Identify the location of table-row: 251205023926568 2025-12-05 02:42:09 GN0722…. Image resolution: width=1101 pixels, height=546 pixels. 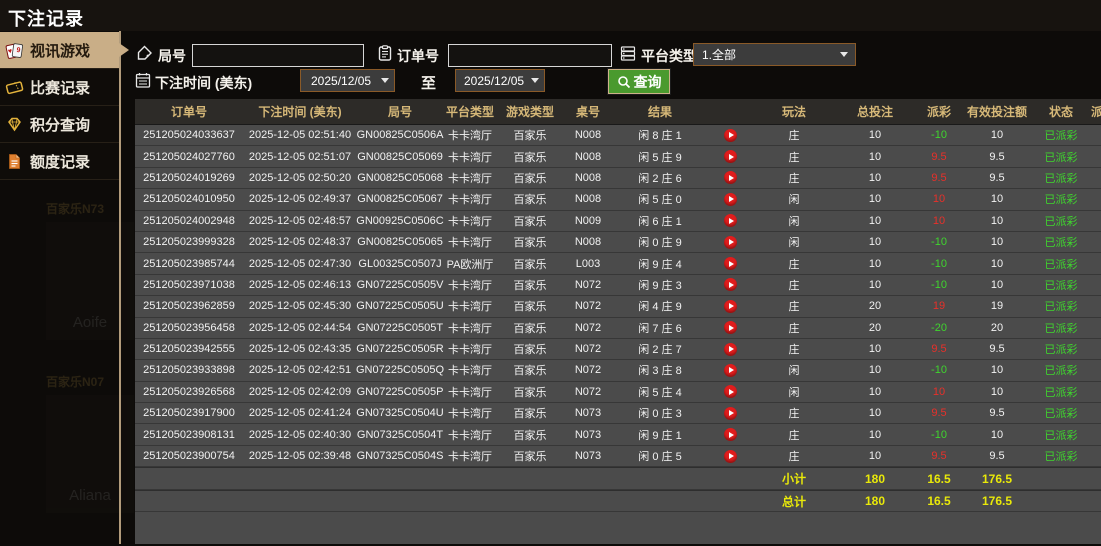
(618, 392).